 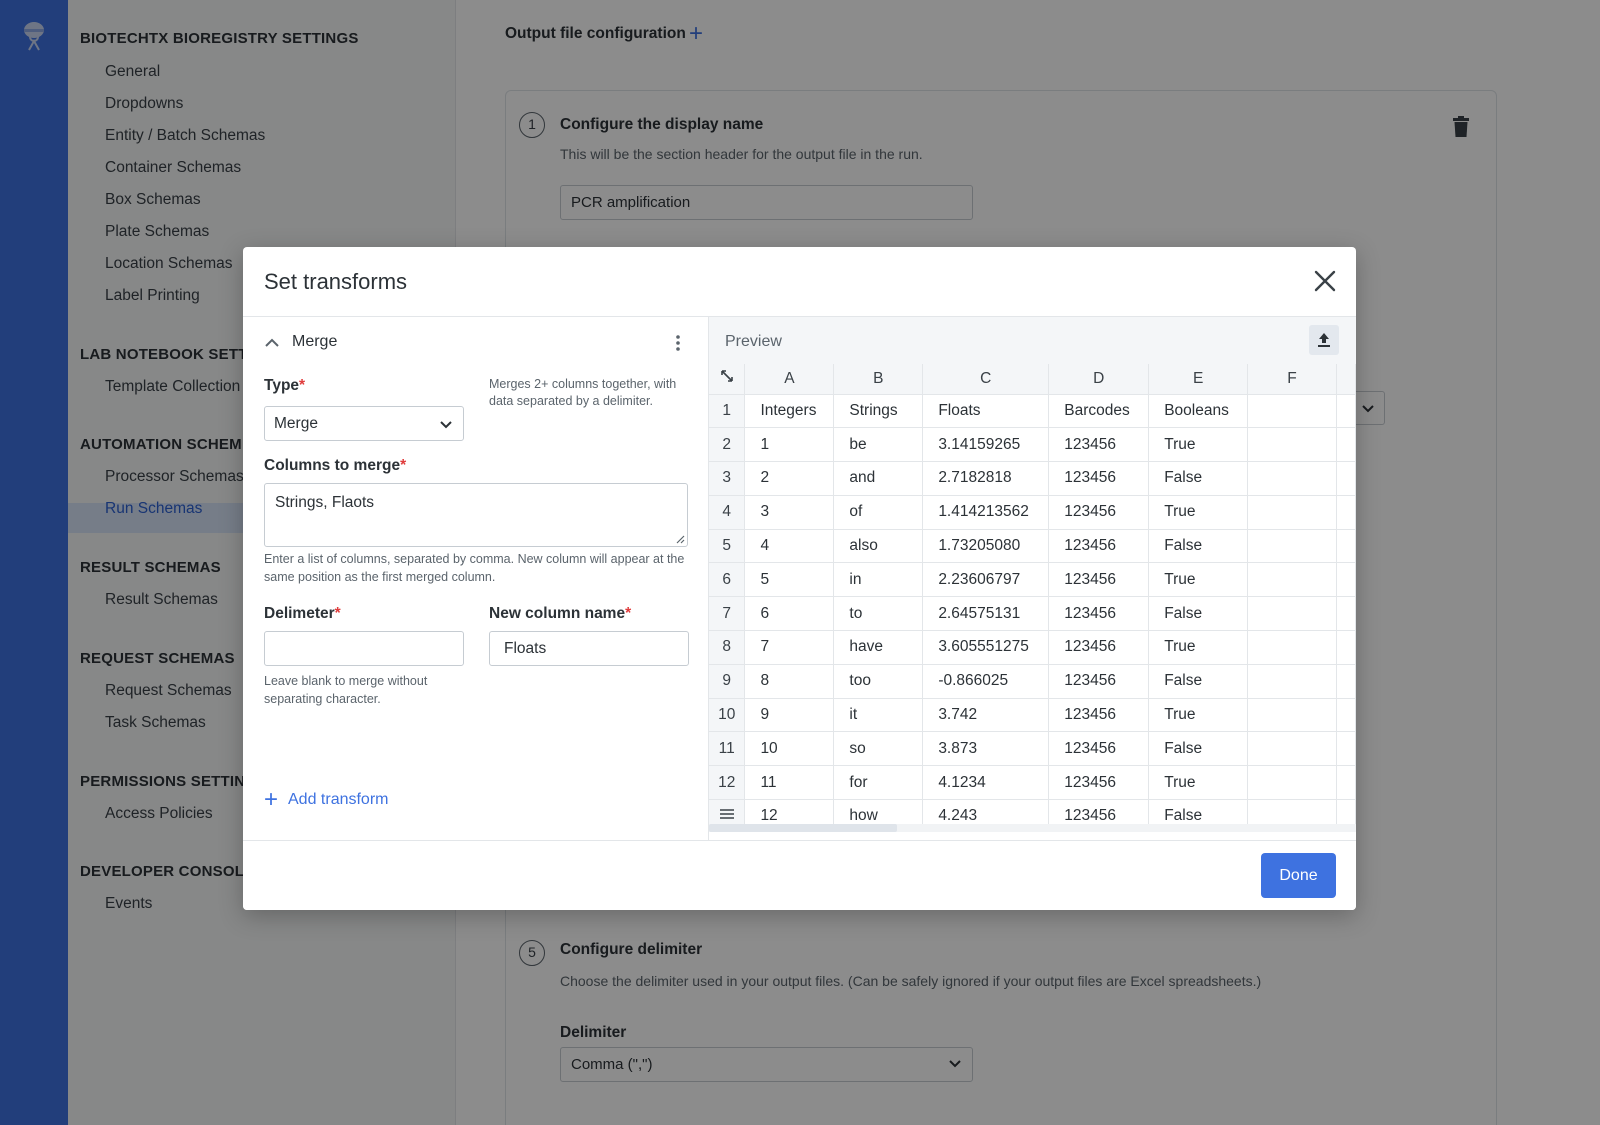 What do you see at coordinates (1292, 379) in the screenshot?
I see `column-header: F` at bounding box center [1292, 379].